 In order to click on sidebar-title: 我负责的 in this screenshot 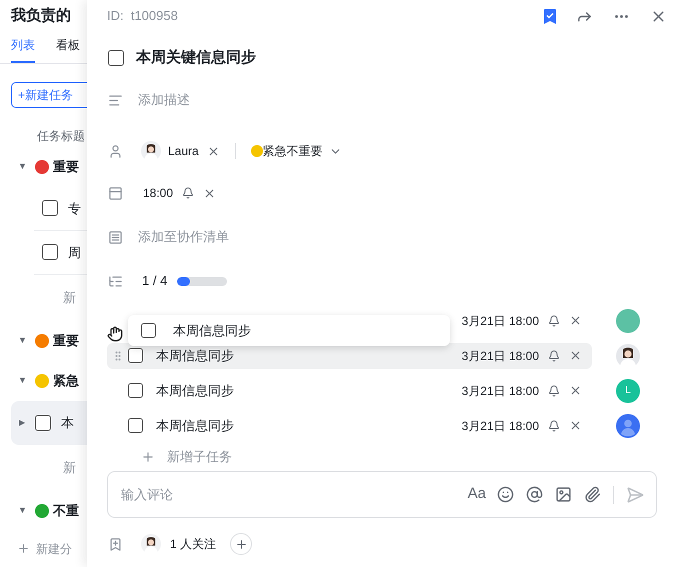, I will do `click(41, 16)`.